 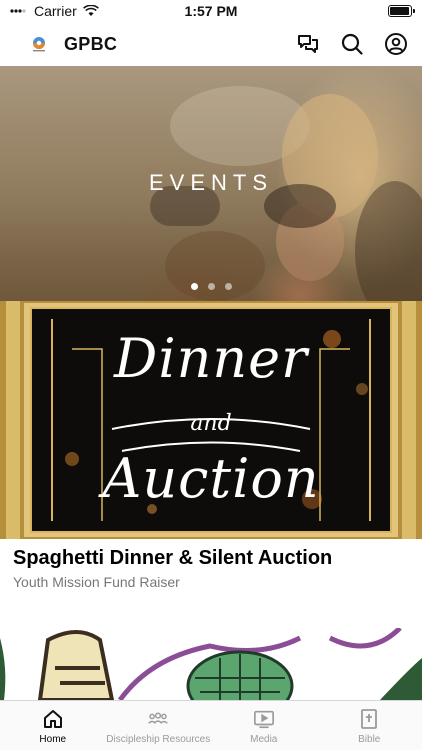 I want to click on tab-bible: Bible, so click(x=369, y=725).